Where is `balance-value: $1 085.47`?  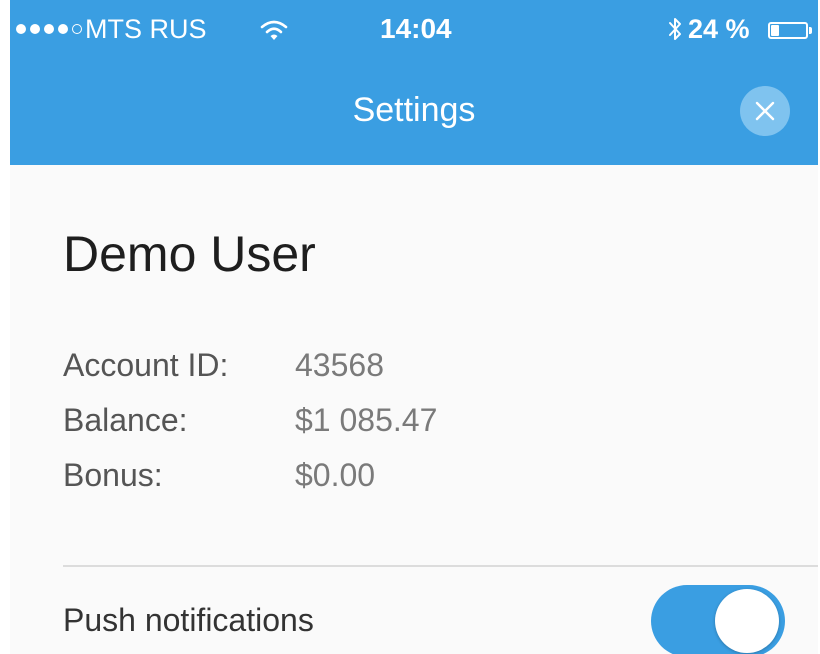 balance-value: $1 085.47 is located at coordinates (366, 420).